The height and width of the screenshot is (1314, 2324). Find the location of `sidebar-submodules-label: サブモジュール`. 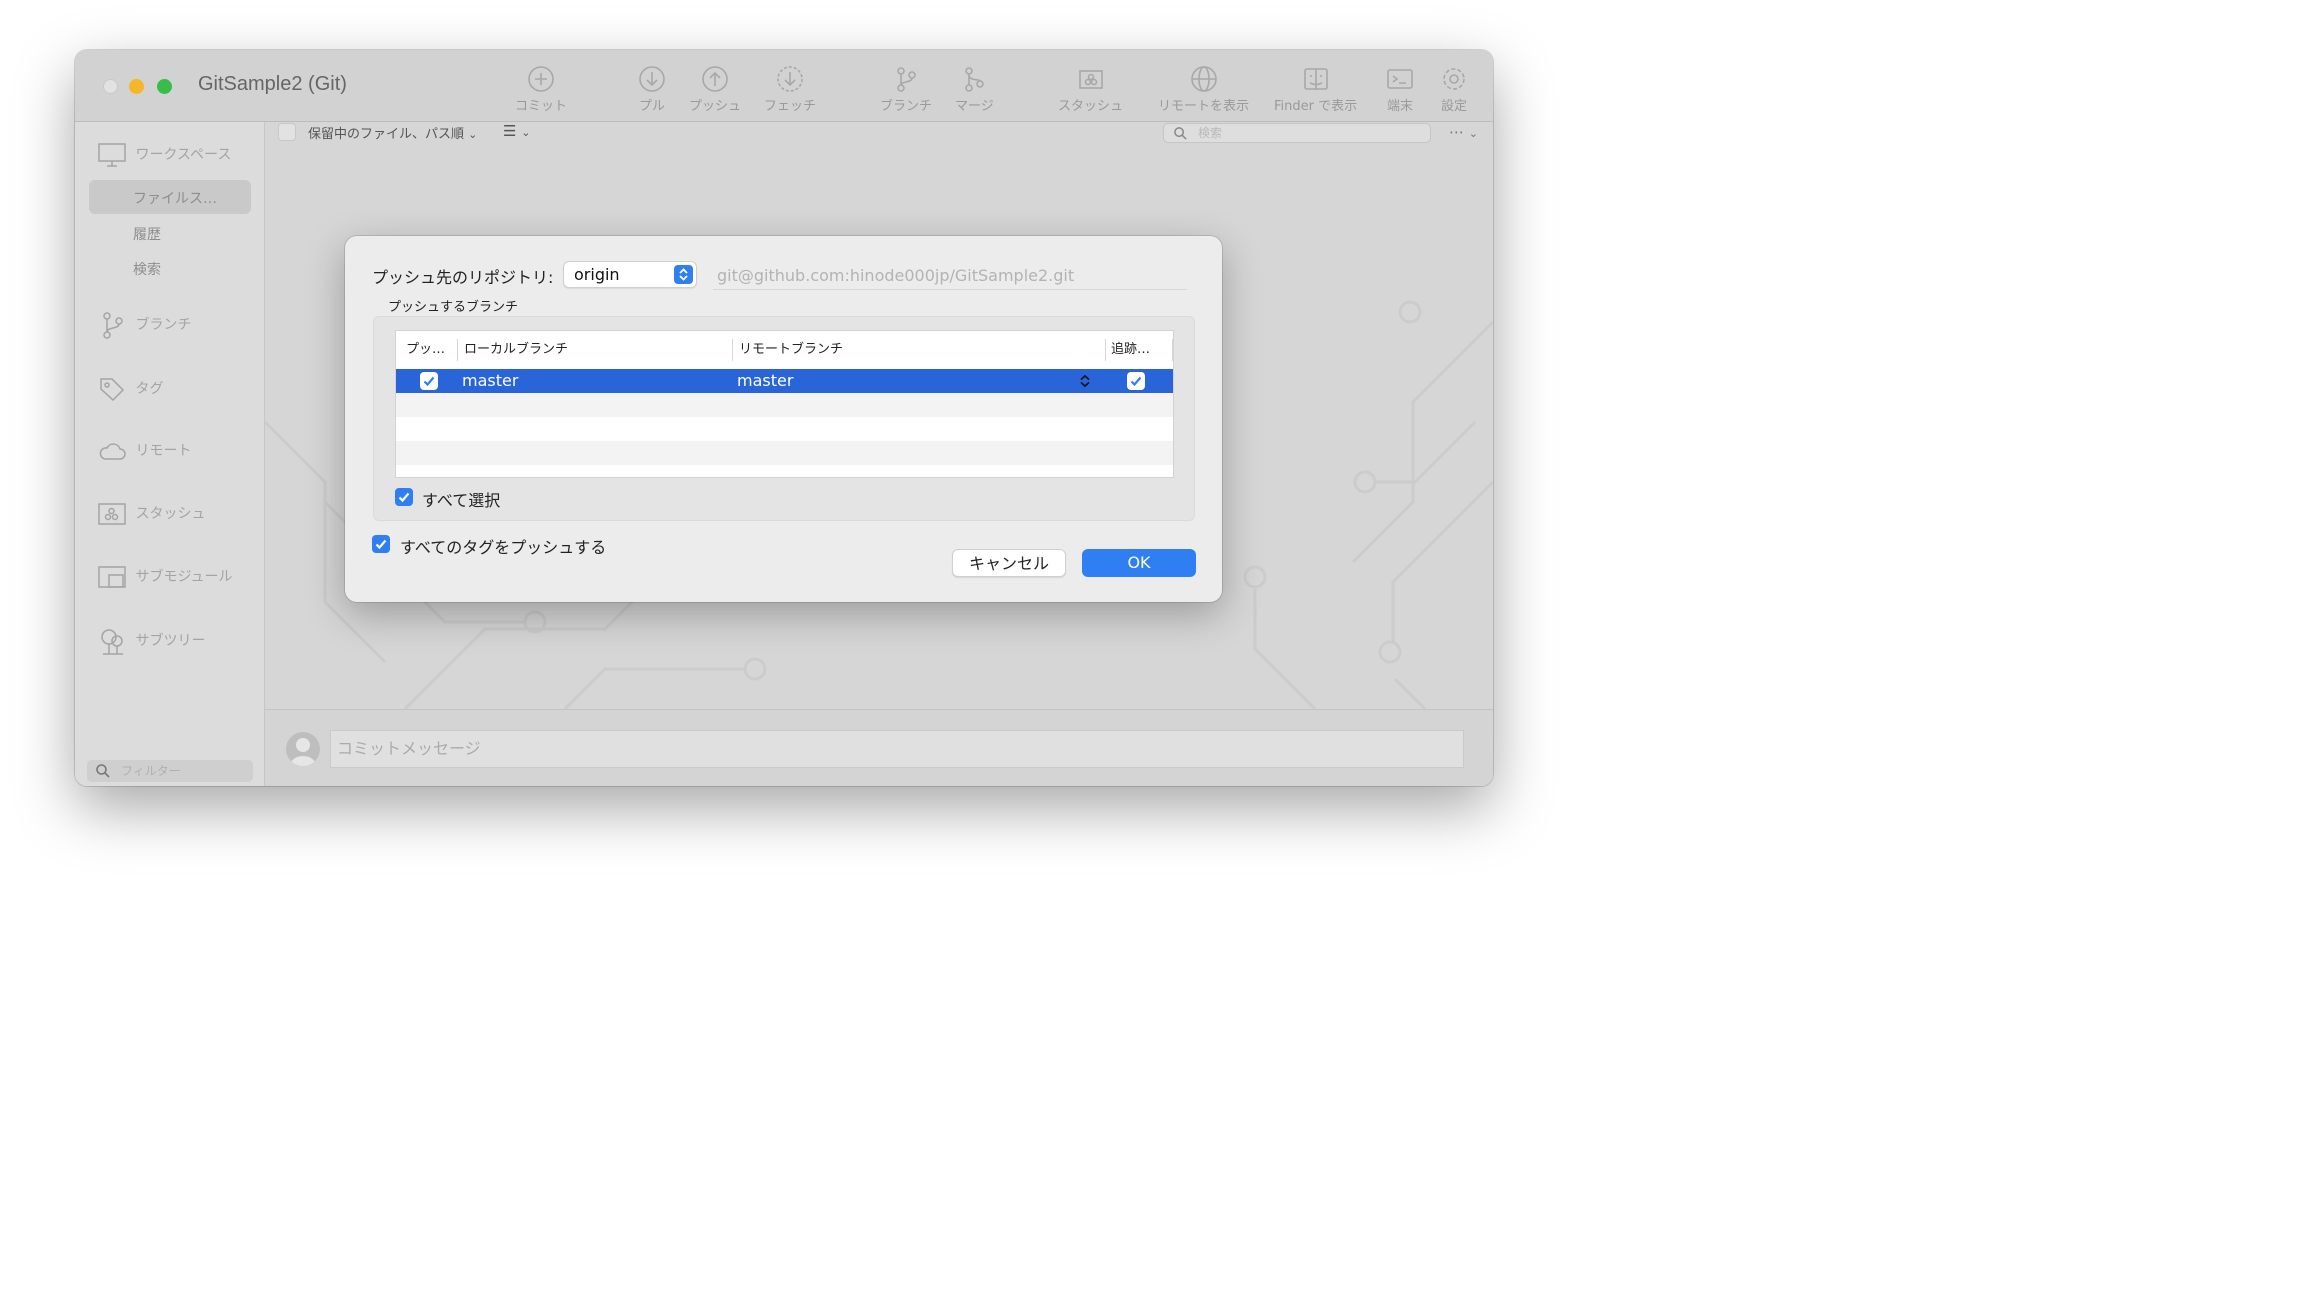

sidebar-submodules-label: サブモジュール is located at coordinates (184, 577).